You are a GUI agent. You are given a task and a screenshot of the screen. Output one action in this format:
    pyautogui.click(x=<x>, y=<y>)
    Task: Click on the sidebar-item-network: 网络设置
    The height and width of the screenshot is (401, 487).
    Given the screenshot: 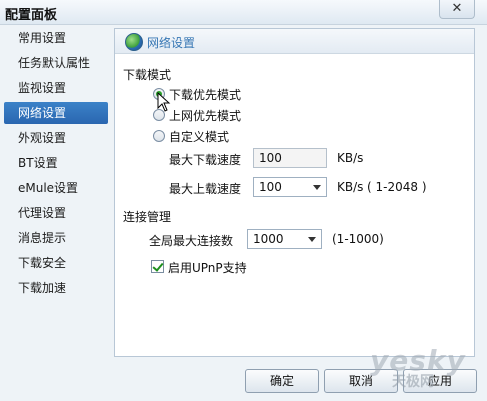 What is the action you would take?
    pyautogui.click(x=56, y=113)
    